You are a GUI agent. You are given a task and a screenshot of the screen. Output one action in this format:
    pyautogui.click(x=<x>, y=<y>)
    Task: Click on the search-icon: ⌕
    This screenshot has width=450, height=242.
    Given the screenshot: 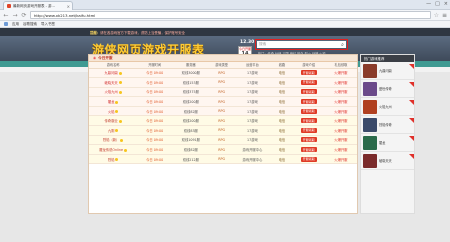 What is the action you would take?
    pyautogui.click(x=342, y=45)
    